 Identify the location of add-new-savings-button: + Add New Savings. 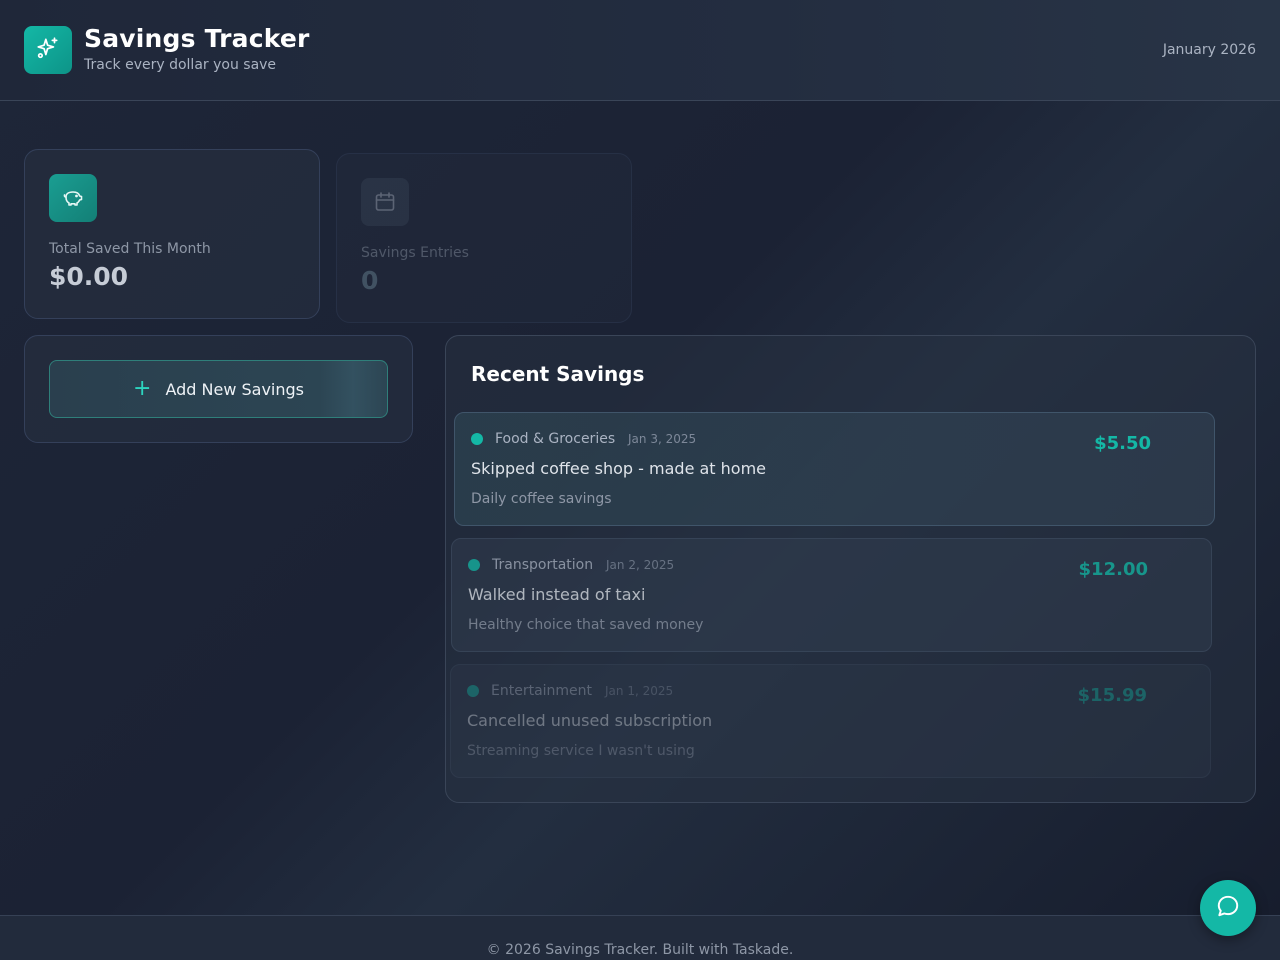
(218, 389).